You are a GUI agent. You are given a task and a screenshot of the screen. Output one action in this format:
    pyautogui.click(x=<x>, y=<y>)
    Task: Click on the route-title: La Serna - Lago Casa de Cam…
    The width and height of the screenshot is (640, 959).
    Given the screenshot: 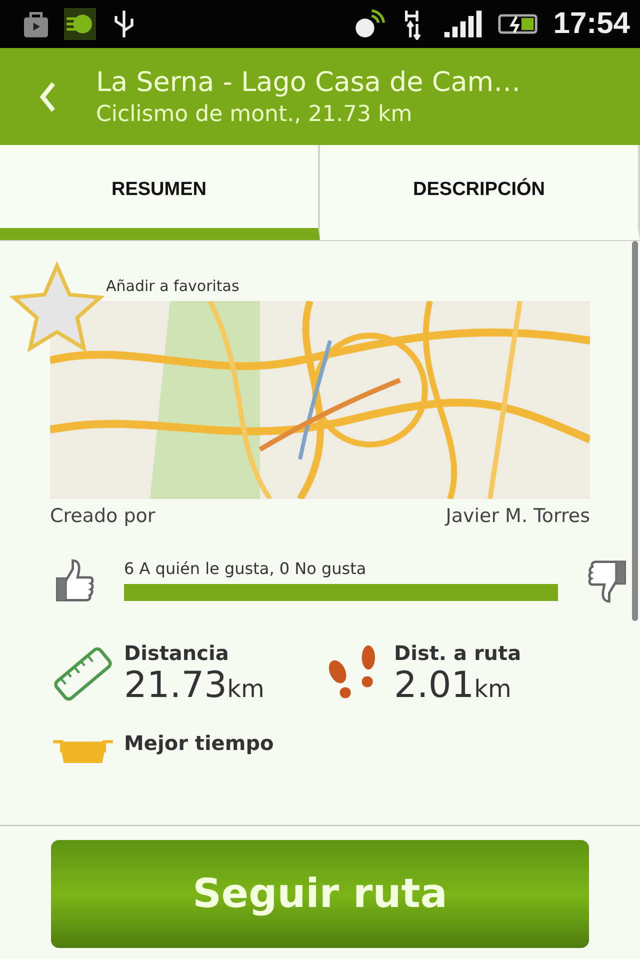 What is the action you would take?
    pyautogui.click(x=308, y=82)
    